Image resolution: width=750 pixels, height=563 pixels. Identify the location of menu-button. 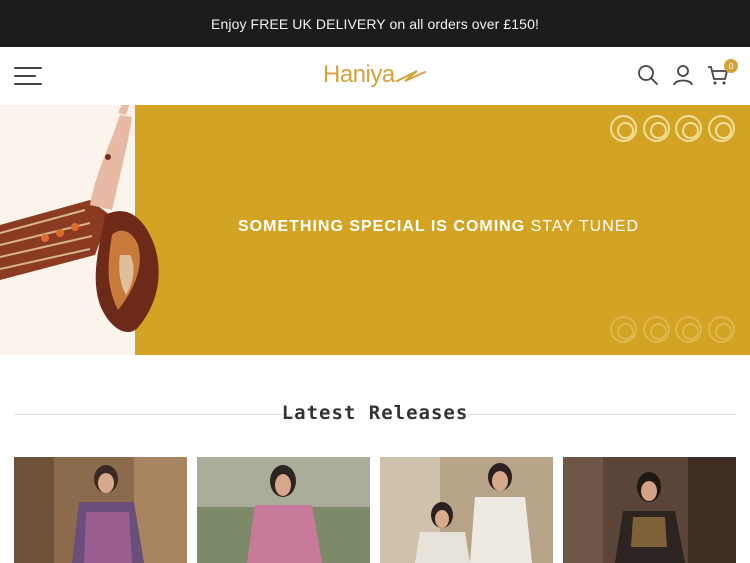
(28, 76).